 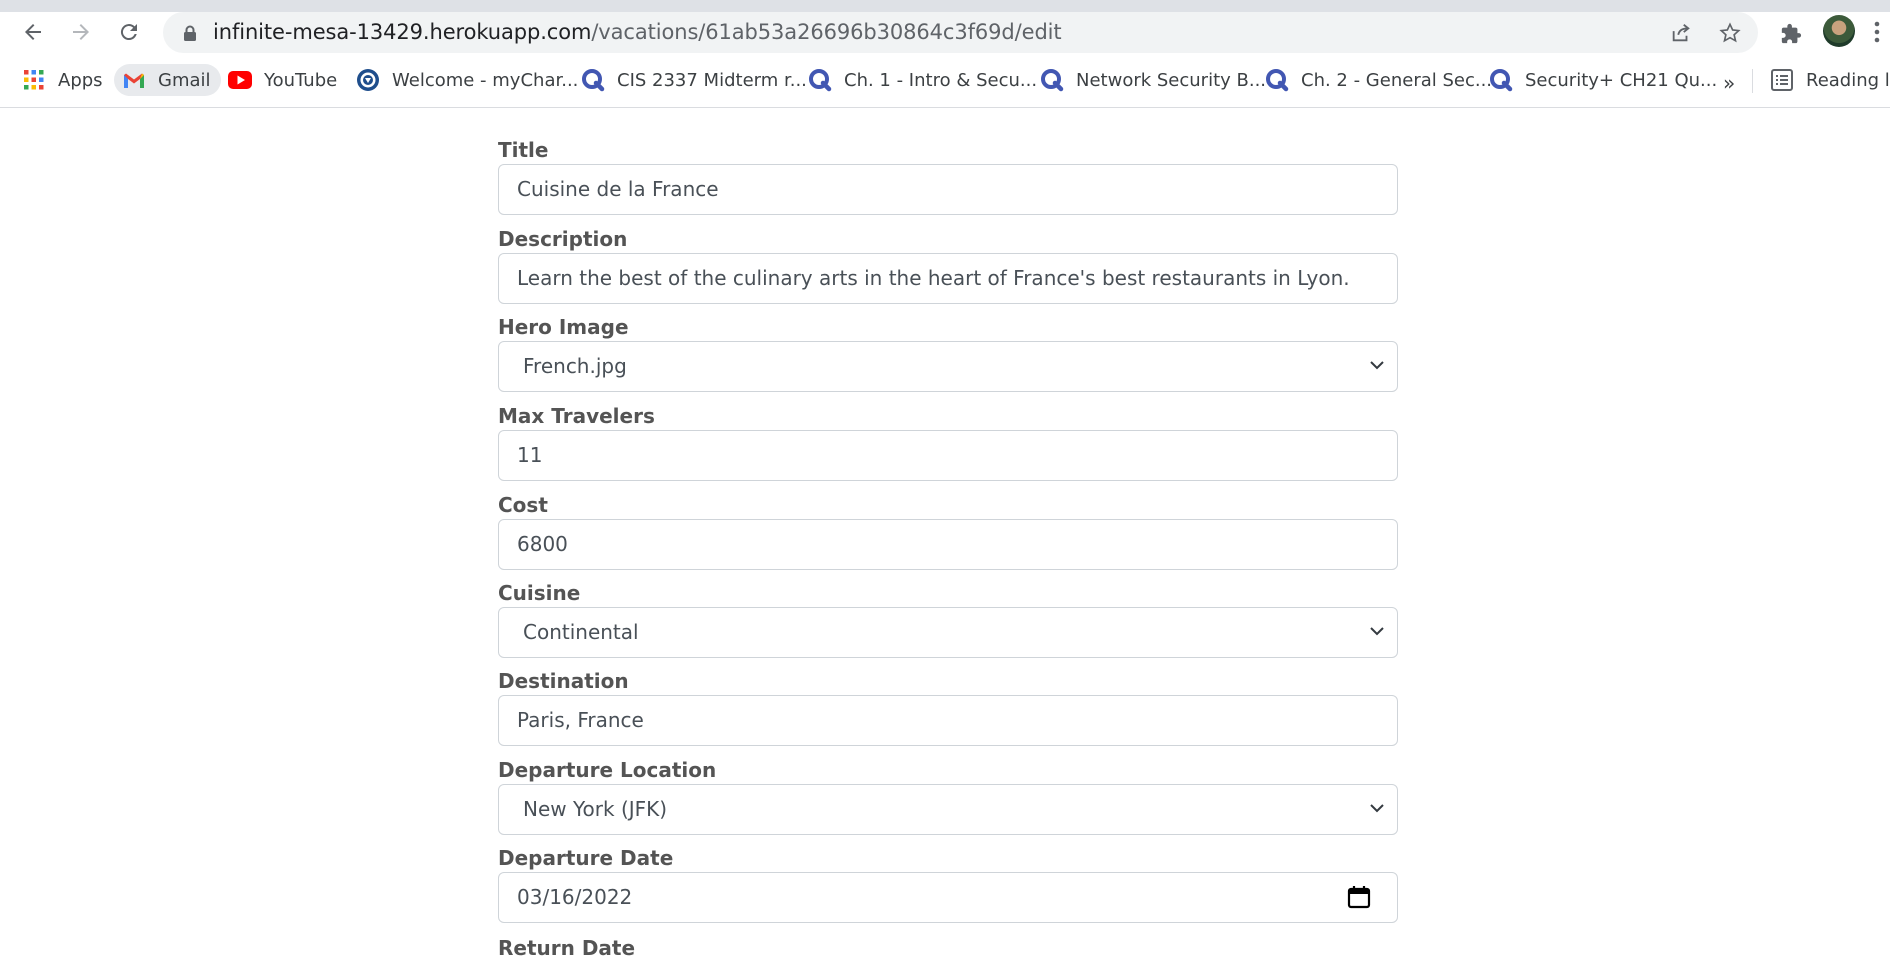 I want to click on reload-button, so click(x=129, y=32).